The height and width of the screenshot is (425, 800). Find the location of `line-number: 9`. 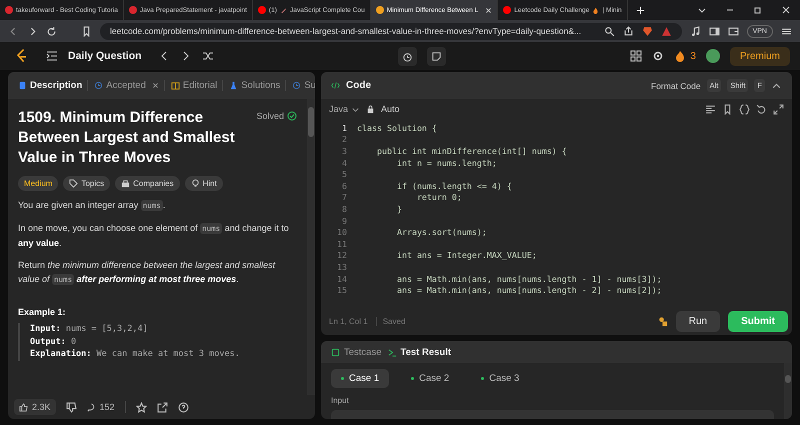

line-number: 9 is located at coordinates (344, 221).